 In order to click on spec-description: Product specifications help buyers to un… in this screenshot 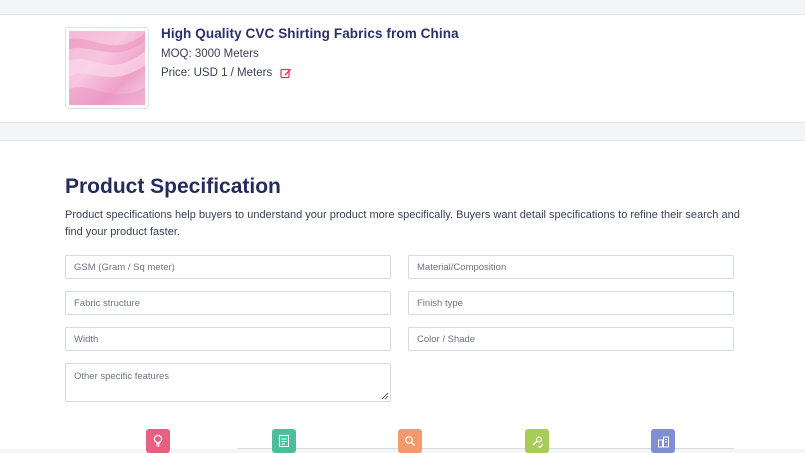, I will do `click(402, 223)`.